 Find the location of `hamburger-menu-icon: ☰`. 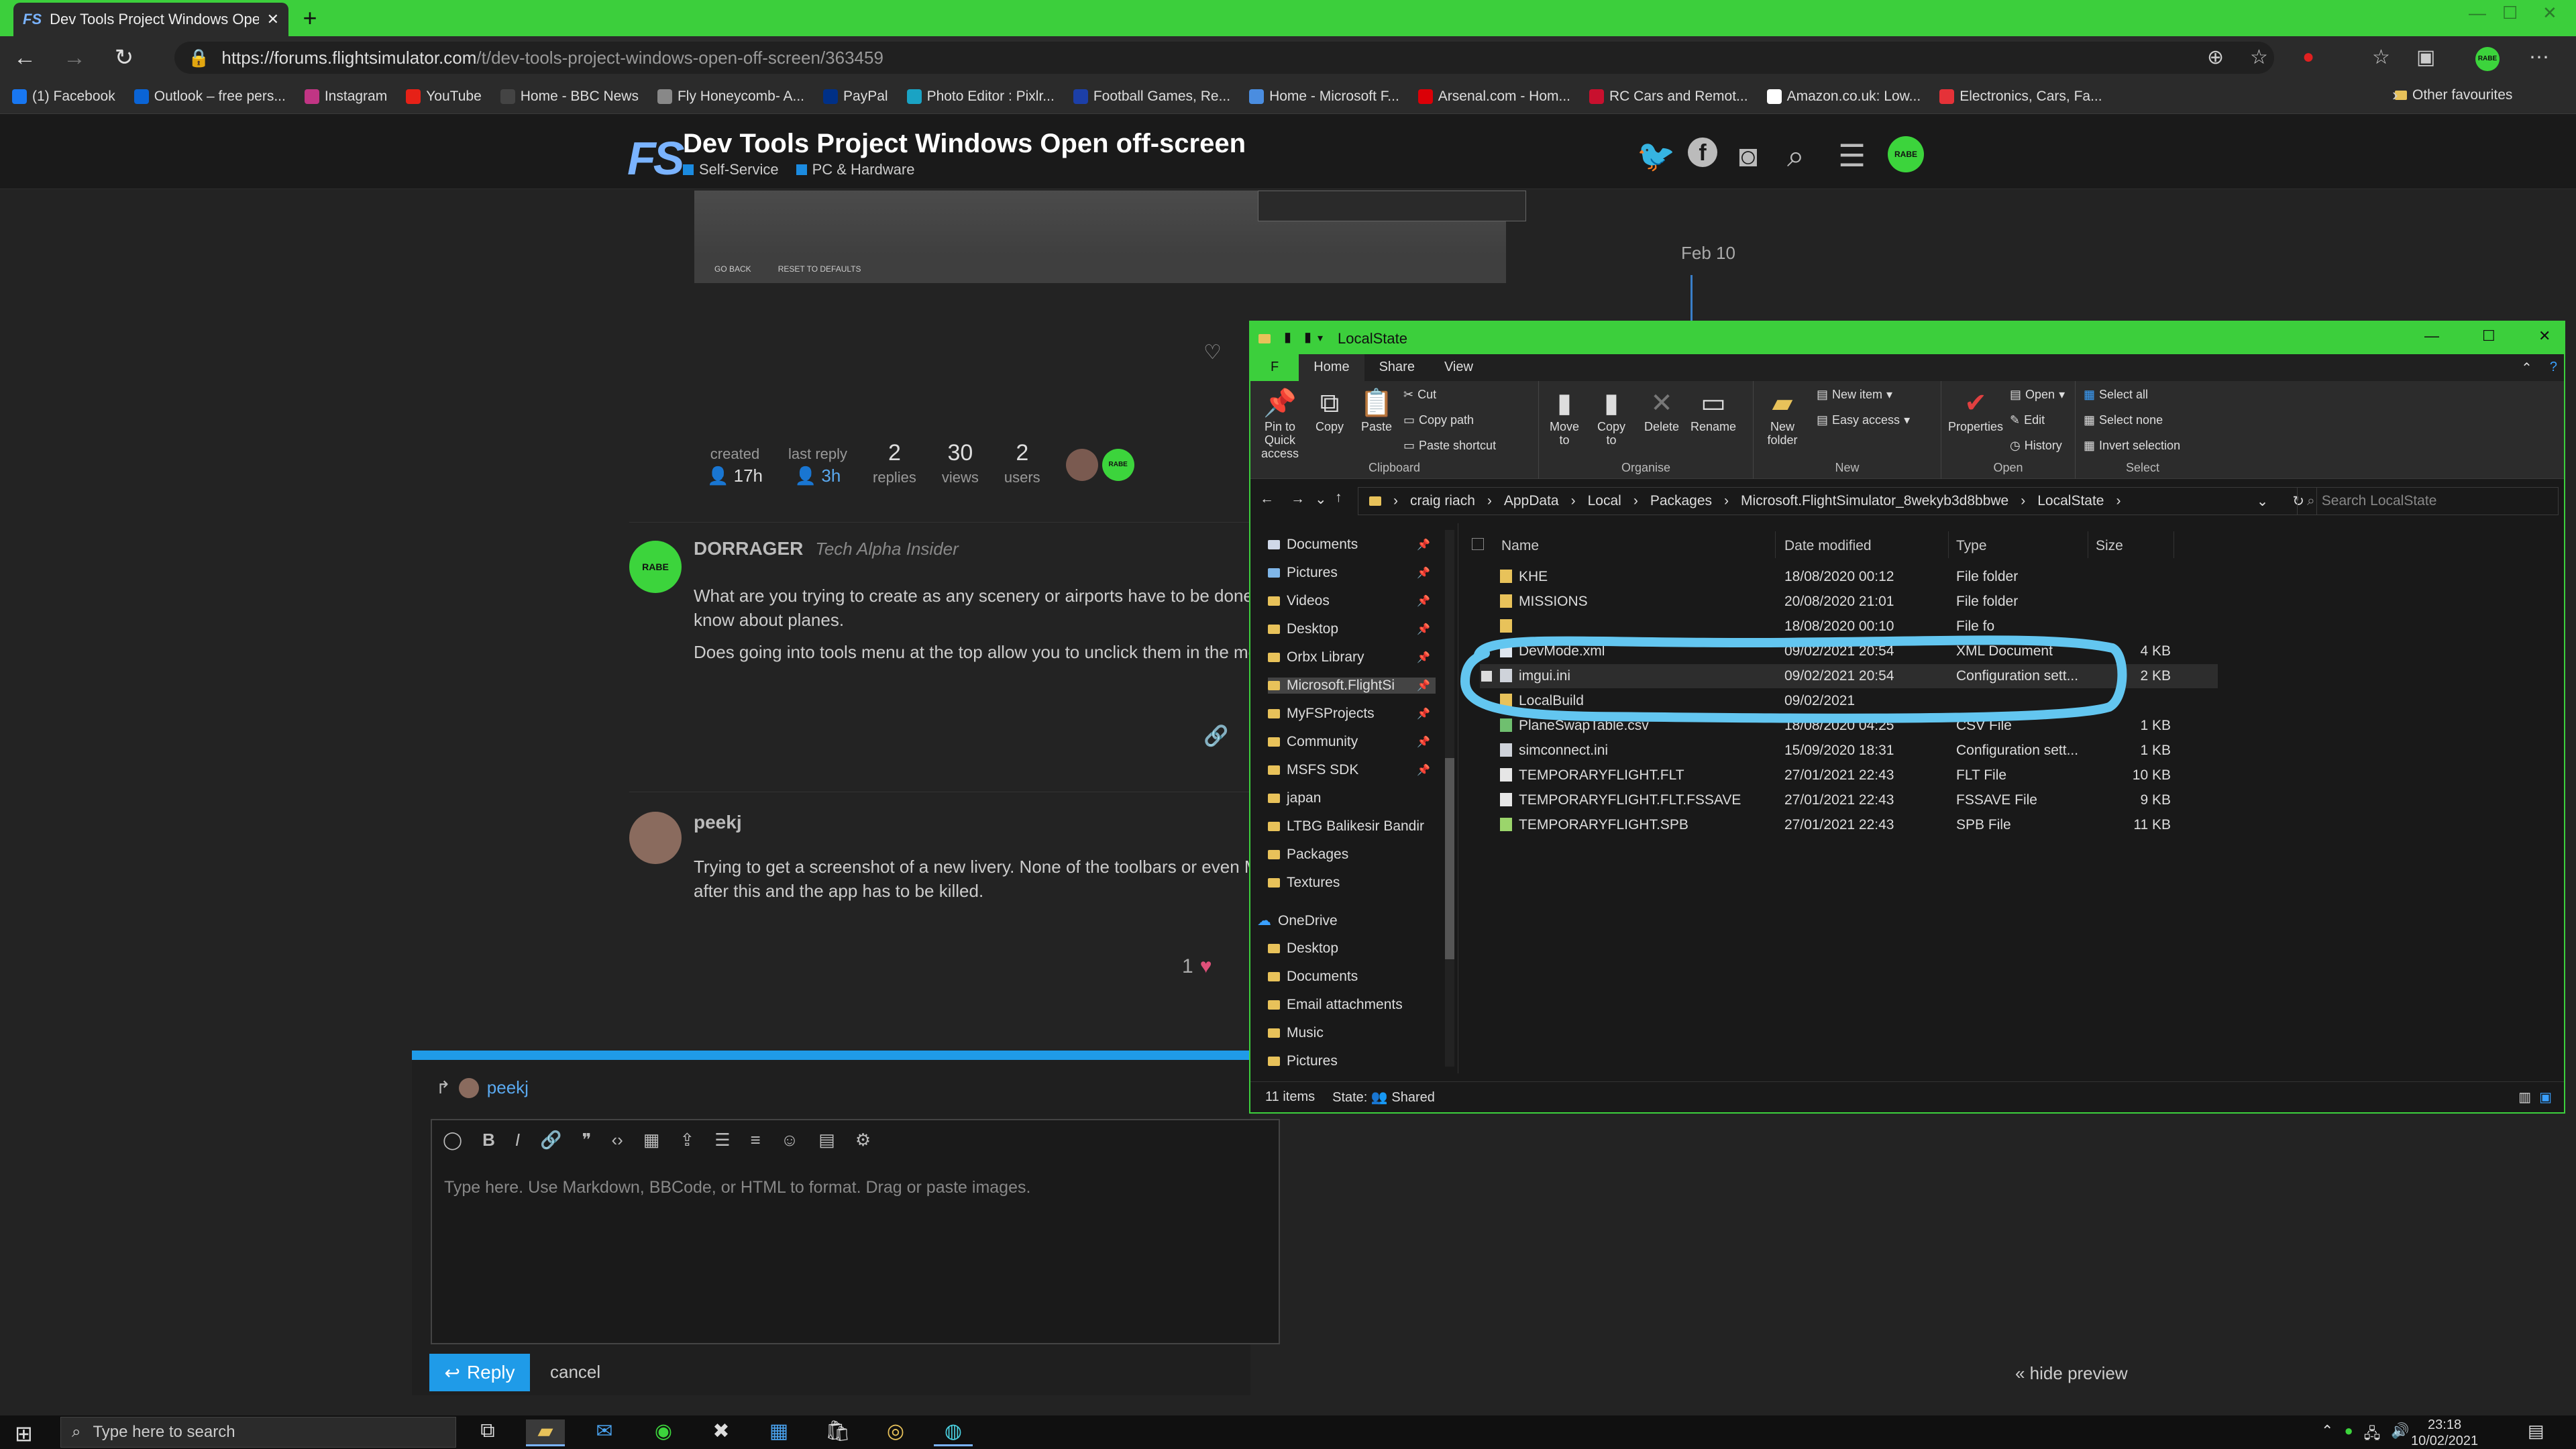

hamburger-menu-icon: ☰ is located at coordinates (1852, 156).